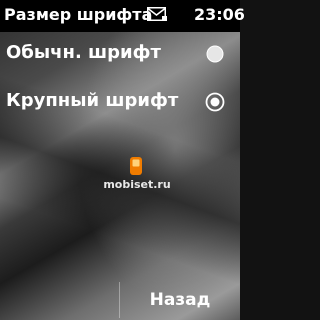  I want to click on back-button: Назад, so click(180, 300).